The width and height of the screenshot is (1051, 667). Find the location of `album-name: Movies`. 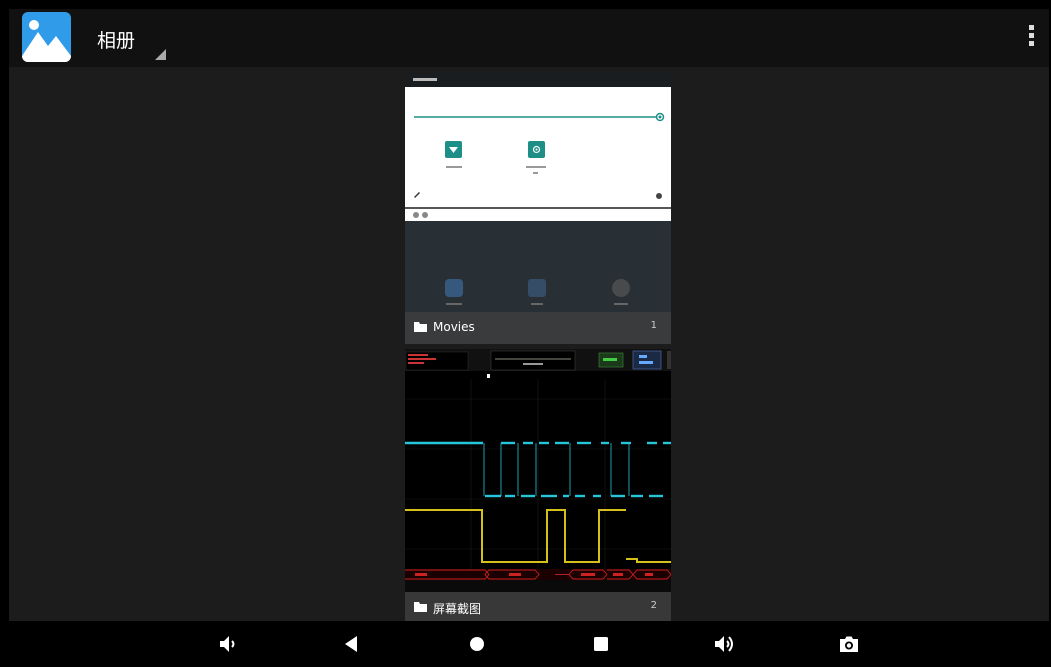

album-name: Movies is located at coordinates (454, 327).